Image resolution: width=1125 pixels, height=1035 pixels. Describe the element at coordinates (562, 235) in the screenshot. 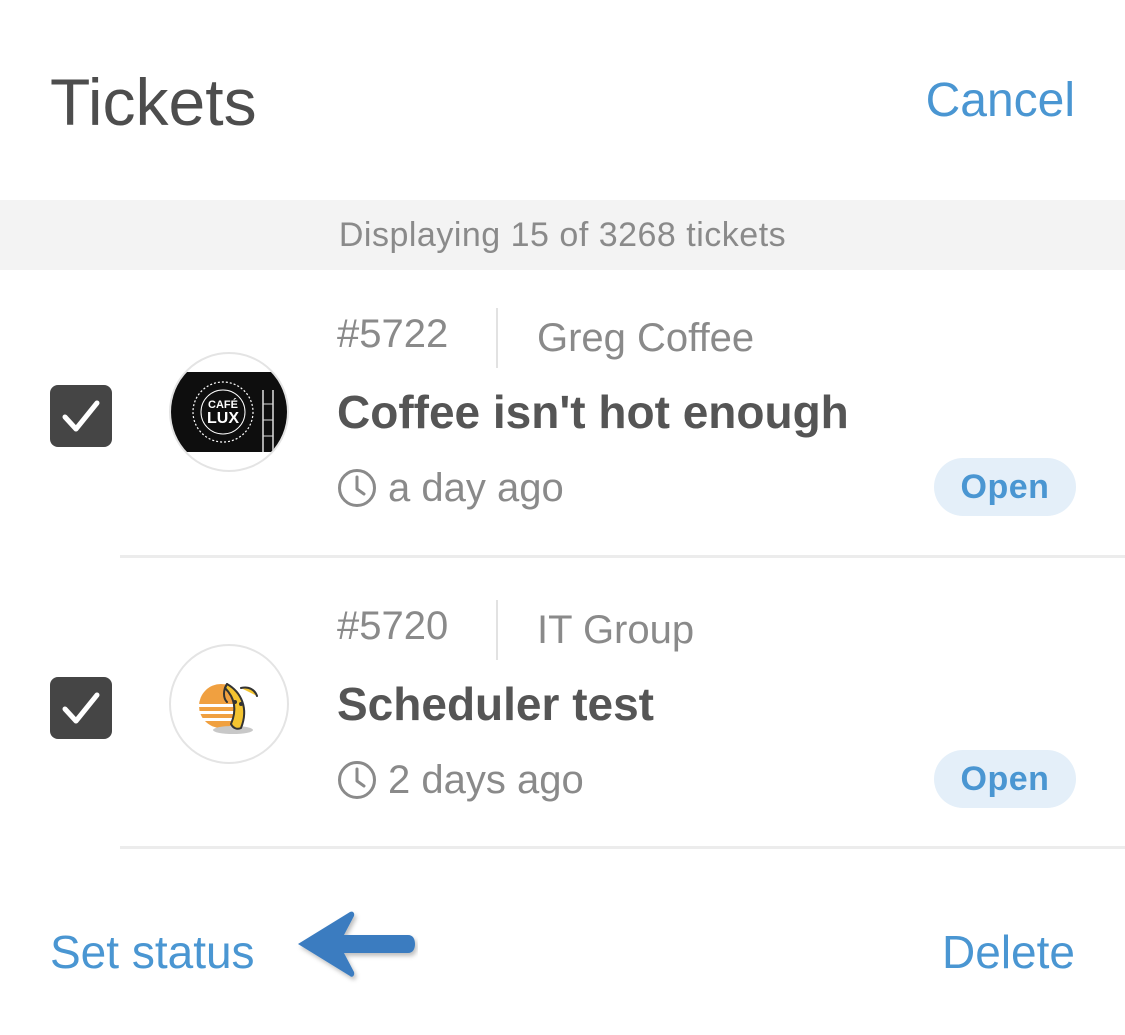

I see `ticket-count-bar: Displaying 15 of 3268 tickets` at that location.